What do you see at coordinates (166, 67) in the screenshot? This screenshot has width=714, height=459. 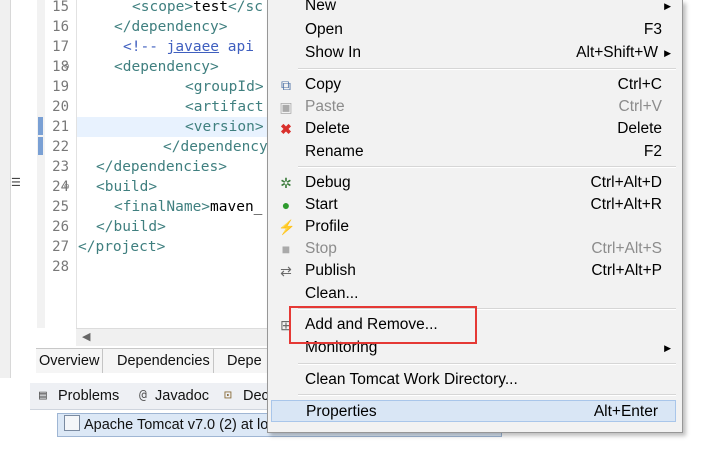 I see `code-line-18: <dependency>` at bounding box center [166, 67].